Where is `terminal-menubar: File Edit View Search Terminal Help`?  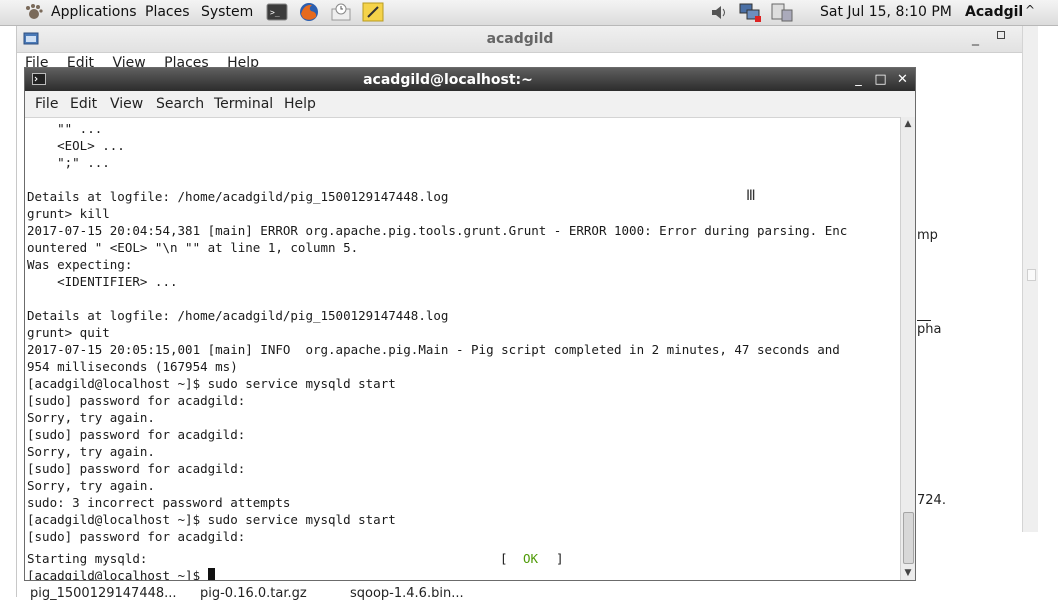 terminal-menubar: File Edit View Search Terminal Help is located at coordinates (470, 104).